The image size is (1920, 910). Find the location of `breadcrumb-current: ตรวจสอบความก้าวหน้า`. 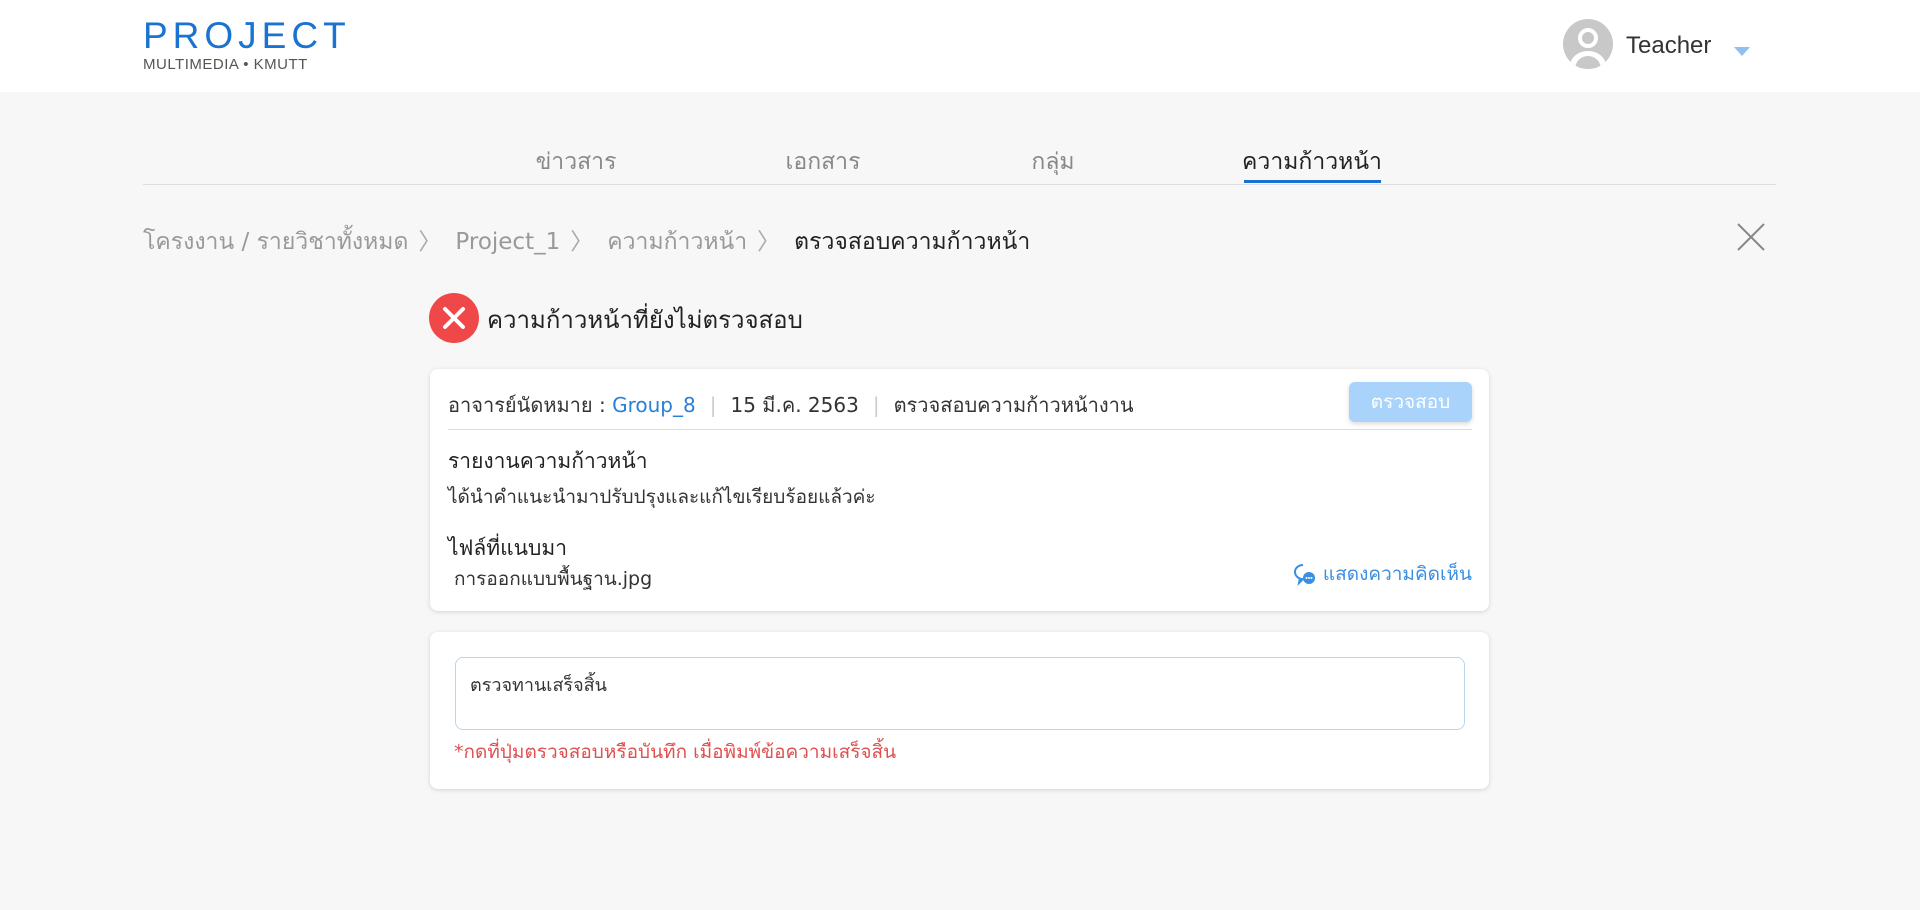

breadcrumb-current: ตรวจสอบความก้าวหน้า is located at coordinates (912, 242).